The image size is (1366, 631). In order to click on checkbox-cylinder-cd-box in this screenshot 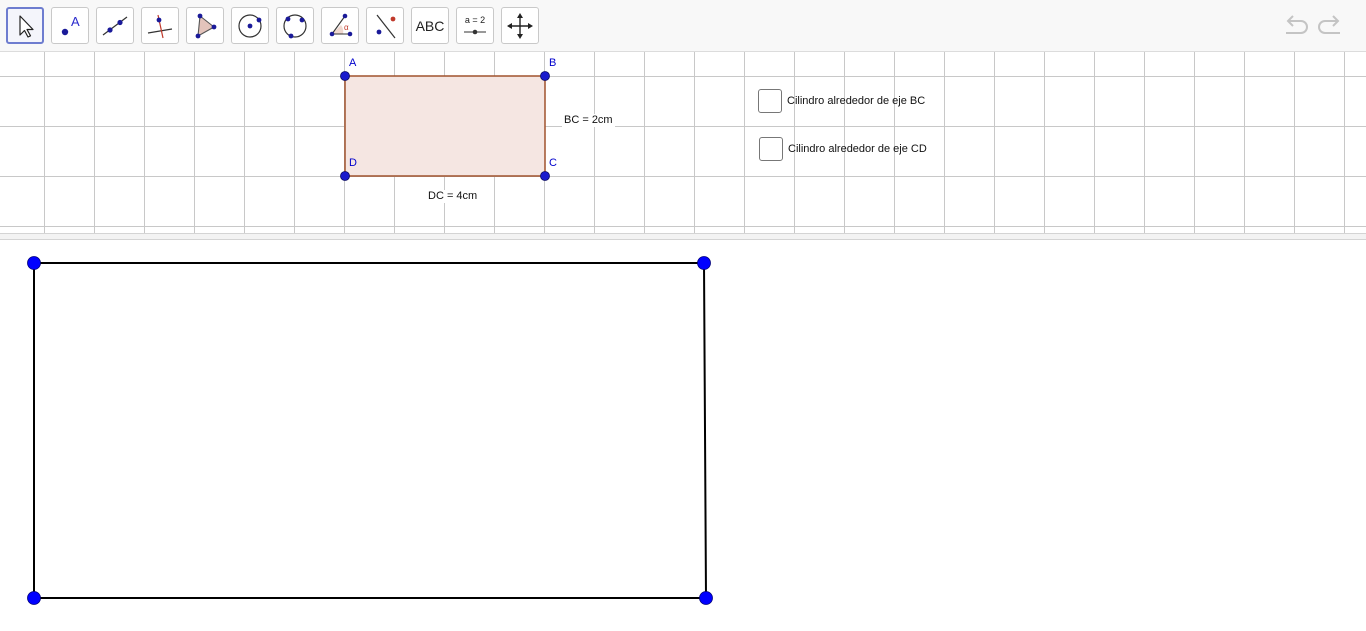, I will do `click(771, 149)`.